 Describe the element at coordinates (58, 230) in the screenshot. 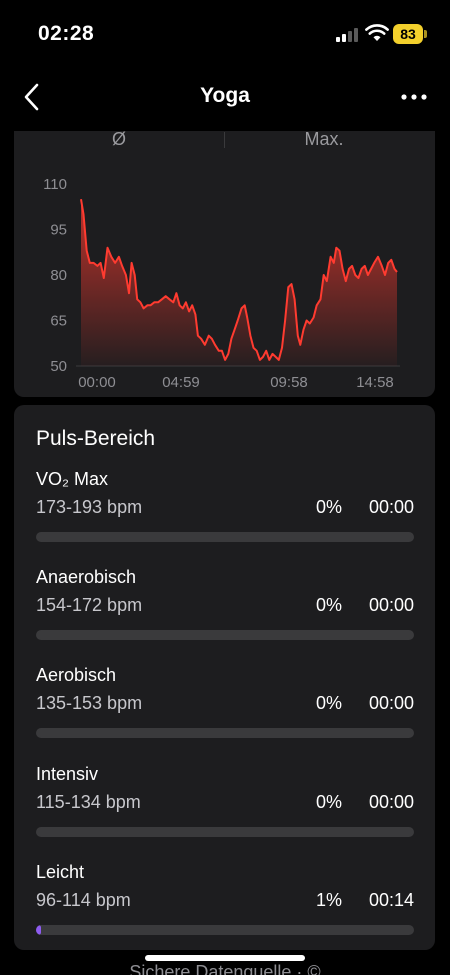

I see `y-tick-label: 95` at that location.